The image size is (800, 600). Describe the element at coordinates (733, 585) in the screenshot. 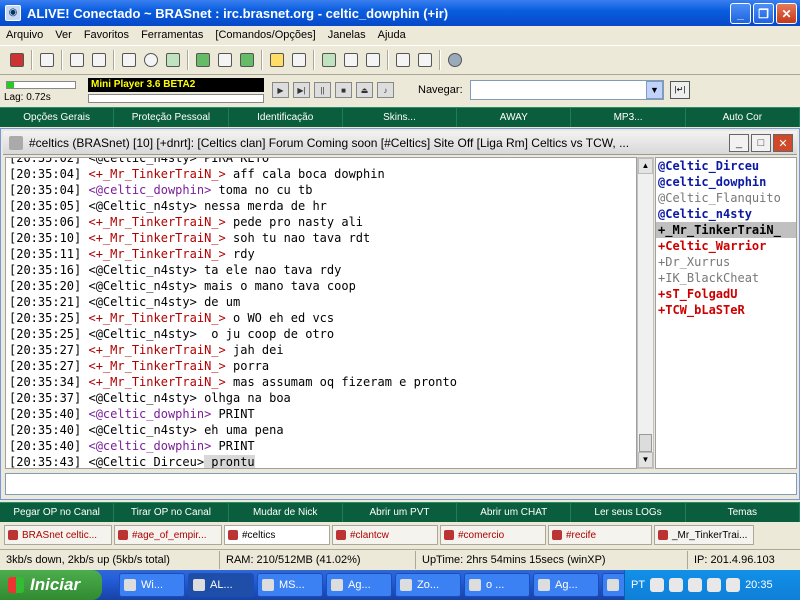

I see `antivirus-icon` at that location.